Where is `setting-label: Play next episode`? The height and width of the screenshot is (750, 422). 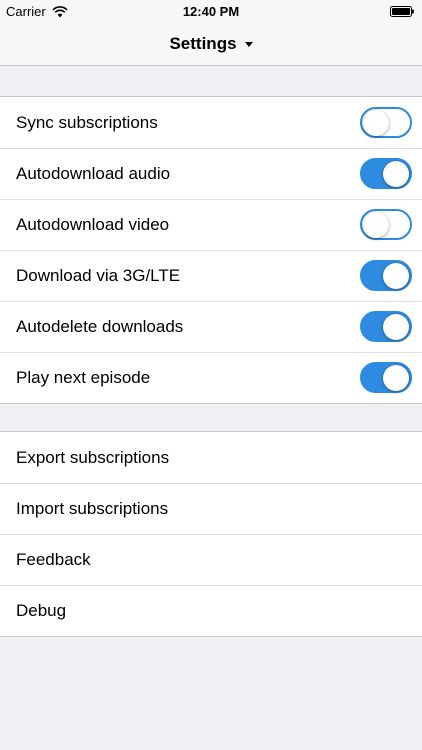 setting-label: Play next episode is located at coordinates (83, 377).